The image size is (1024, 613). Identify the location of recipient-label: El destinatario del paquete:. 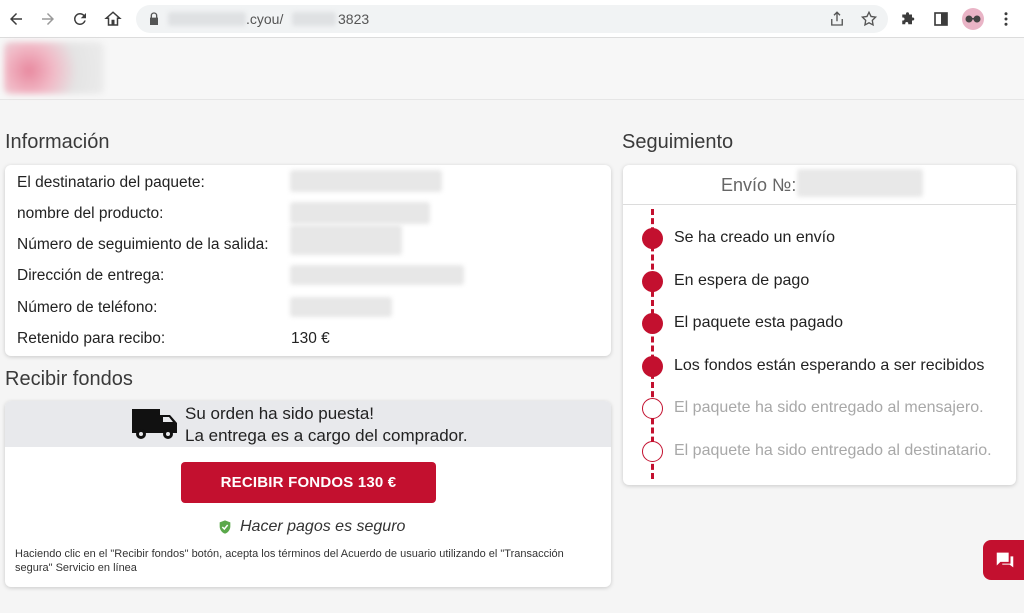
(111, 182).